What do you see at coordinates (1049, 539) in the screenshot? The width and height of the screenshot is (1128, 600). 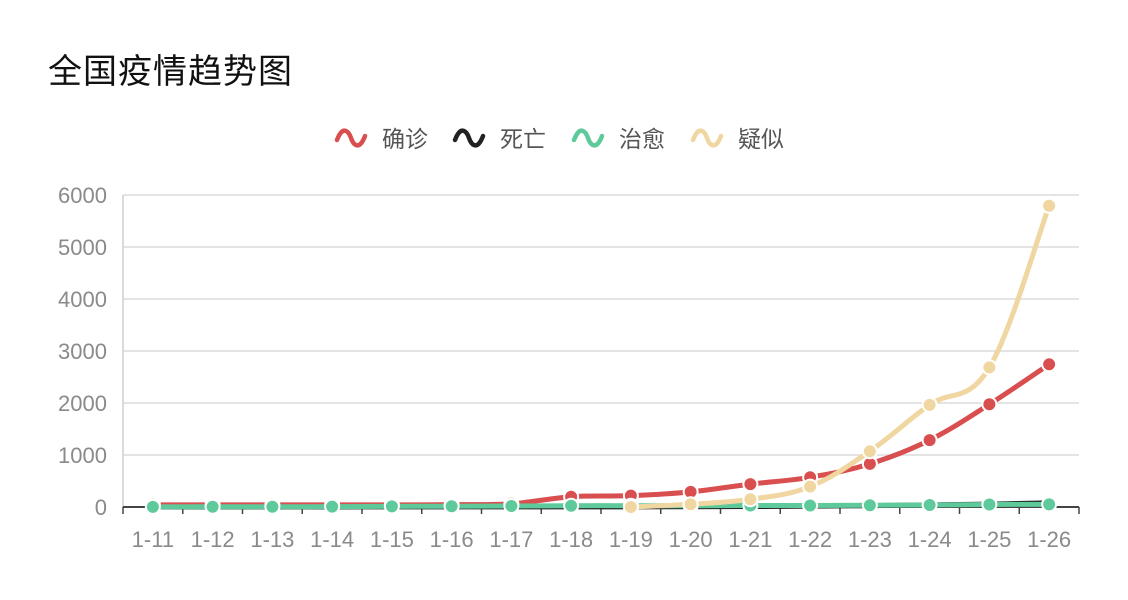 I see `x-tick-label: 1-26` at bounding box center [1049, 539].